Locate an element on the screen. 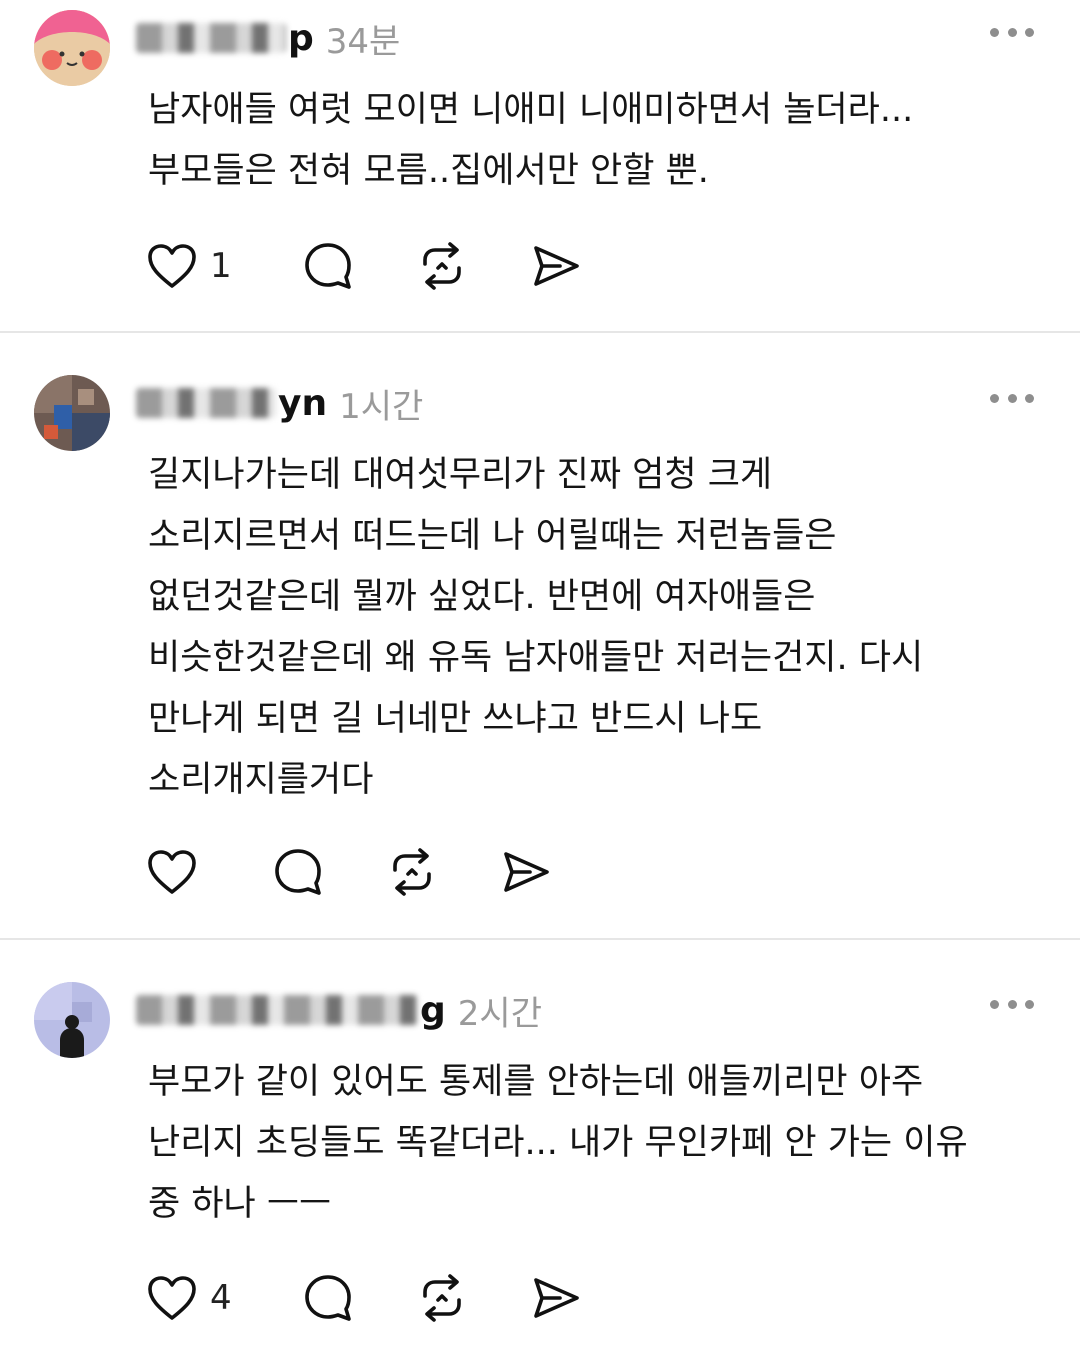 The width and height of the screenshot is (1080, 1358). timestamp: 34분 is located at coordinates (363, 41).